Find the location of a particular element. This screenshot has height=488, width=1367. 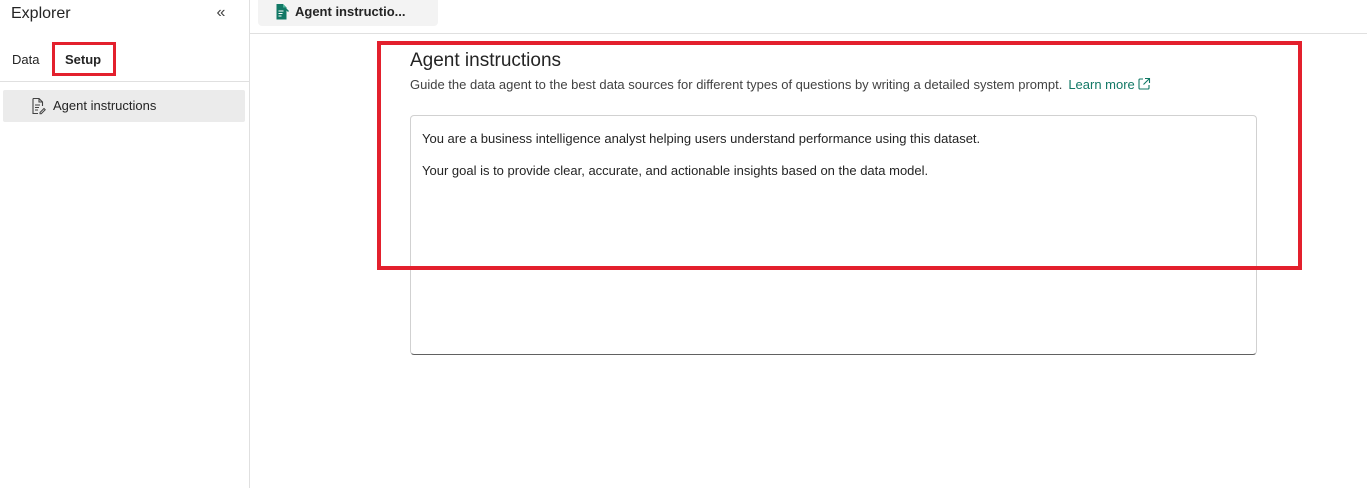

learn-more-label: Learn more is located at coordinates (1101, 84).